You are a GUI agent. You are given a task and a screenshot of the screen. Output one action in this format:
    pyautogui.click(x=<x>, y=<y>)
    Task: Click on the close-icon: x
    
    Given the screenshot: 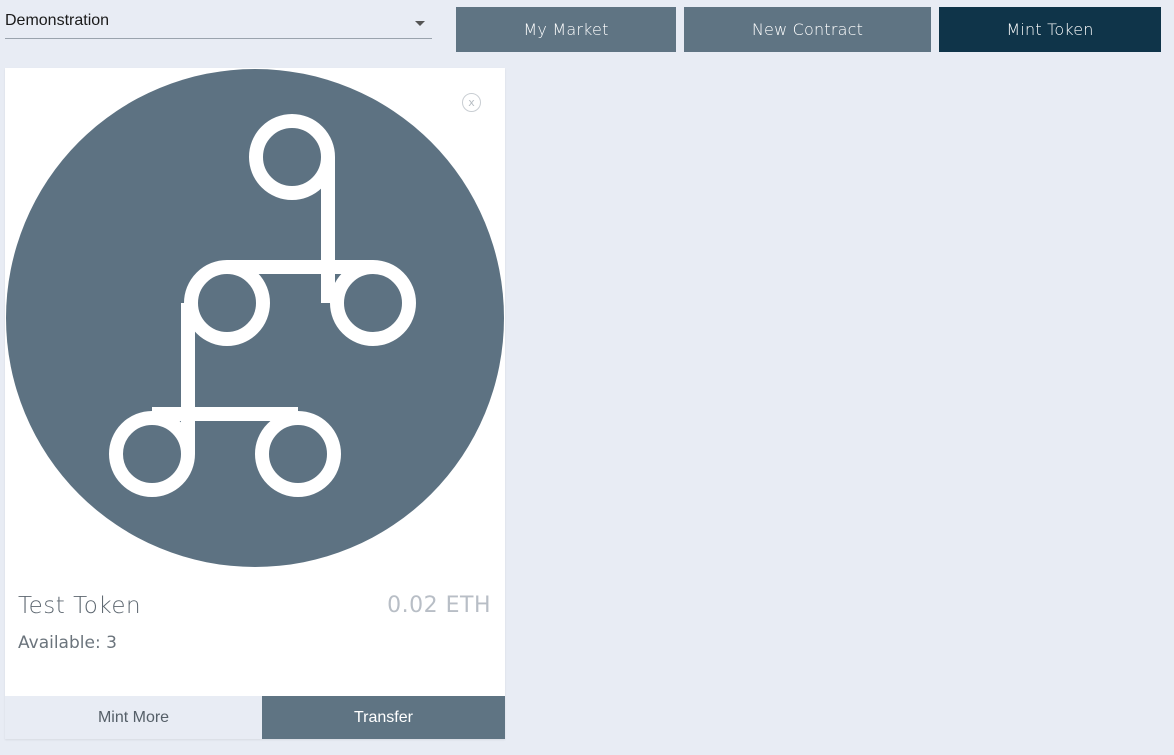 What is the action you would take?
    pyautogui.click(x=471, y=102)
    